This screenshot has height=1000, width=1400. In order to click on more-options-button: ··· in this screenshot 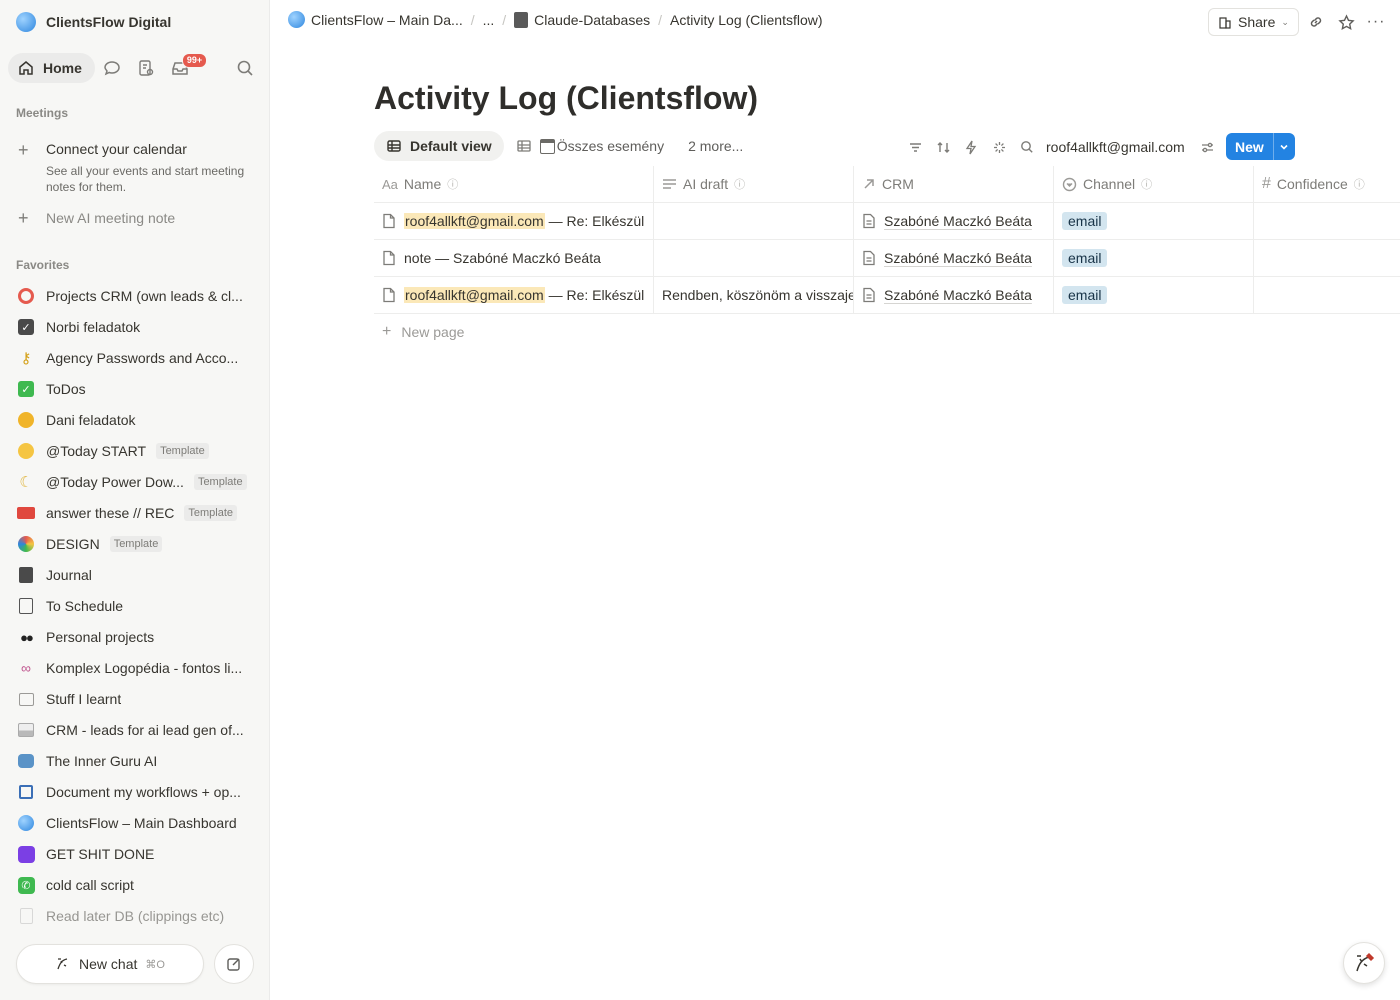, I will do `click(1376, 22)`.